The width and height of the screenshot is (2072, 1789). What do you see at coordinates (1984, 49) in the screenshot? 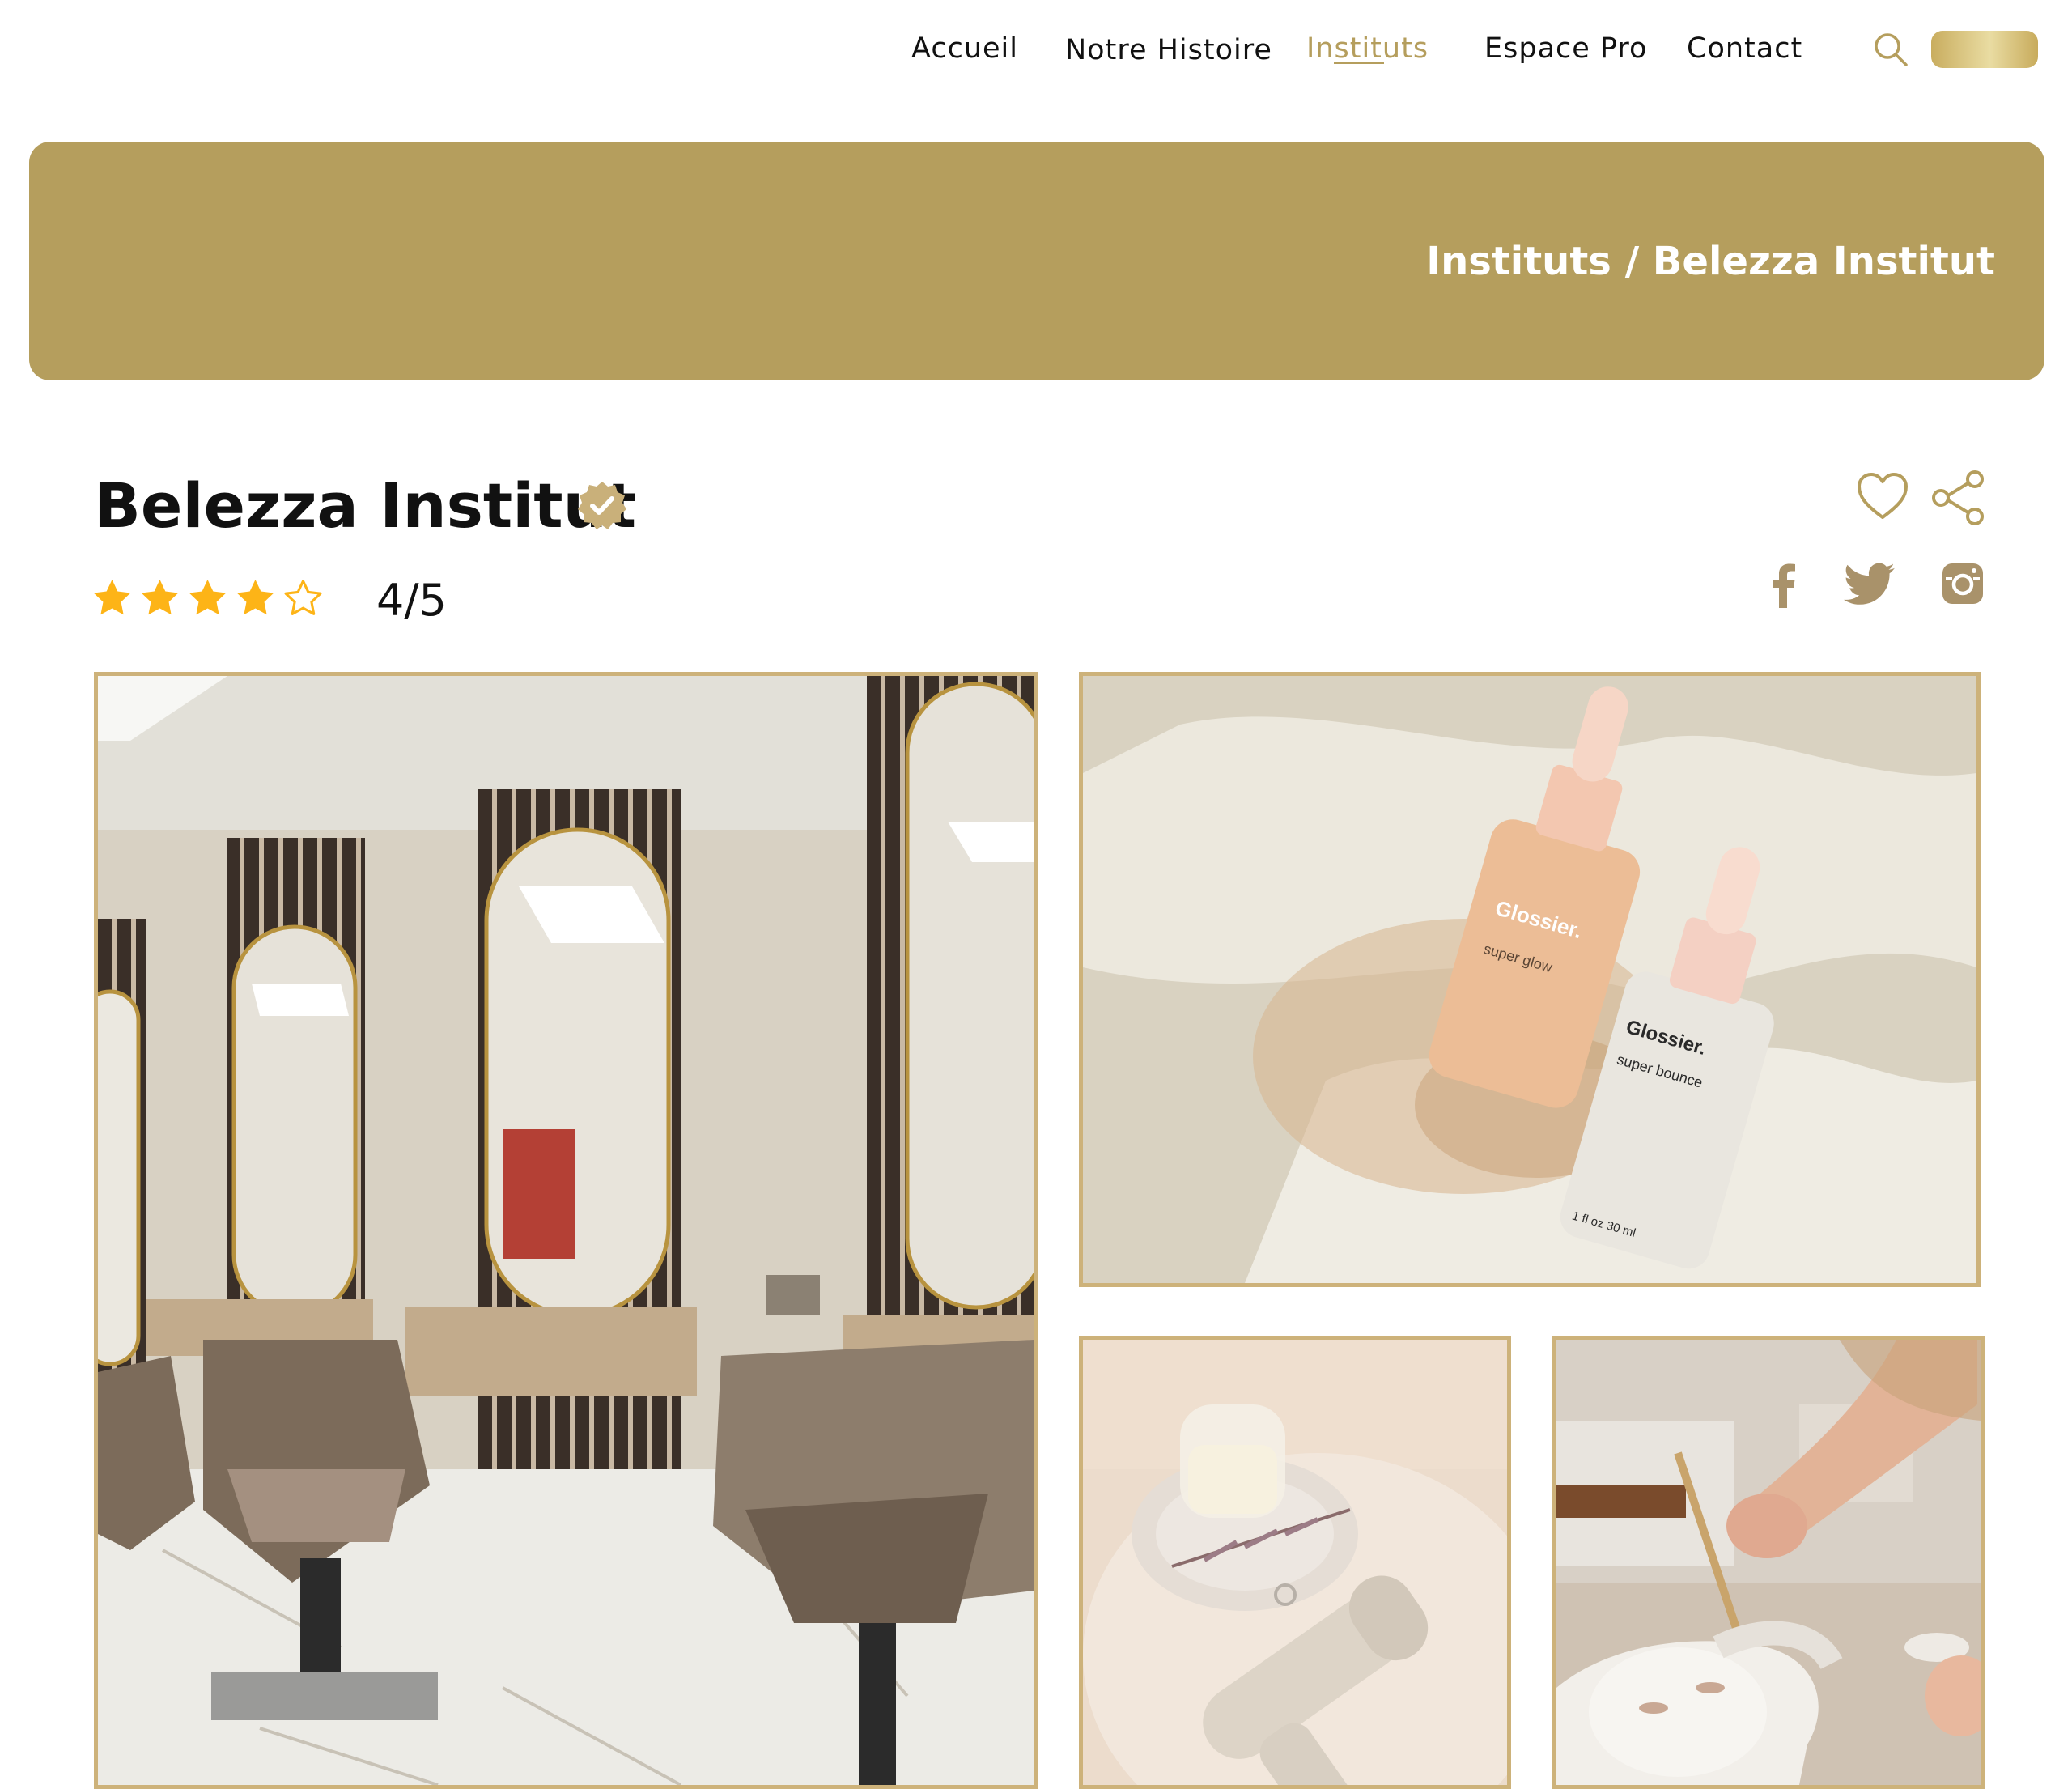
I see `menu-button` at bounding box center [1984, 49].